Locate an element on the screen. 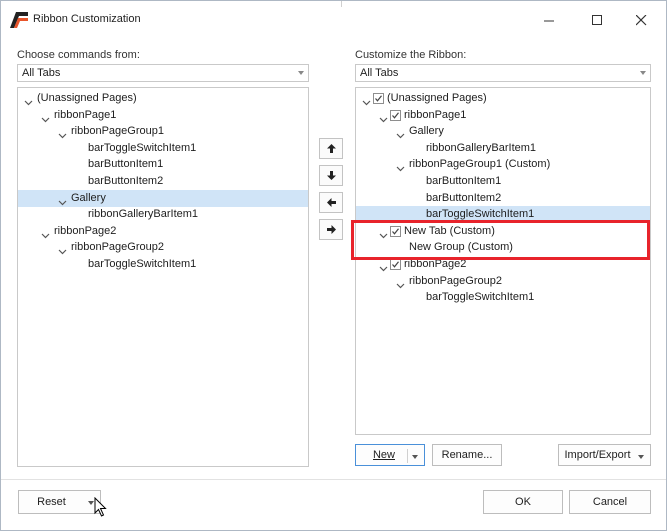 The height and width of the screenshot is (531, 667). app-logo-icon is located at coordinates (19, 20).